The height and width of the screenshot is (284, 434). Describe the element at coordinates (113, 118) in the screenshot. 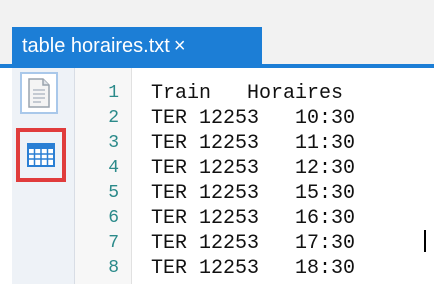

I see `line-number: 2` at that location.